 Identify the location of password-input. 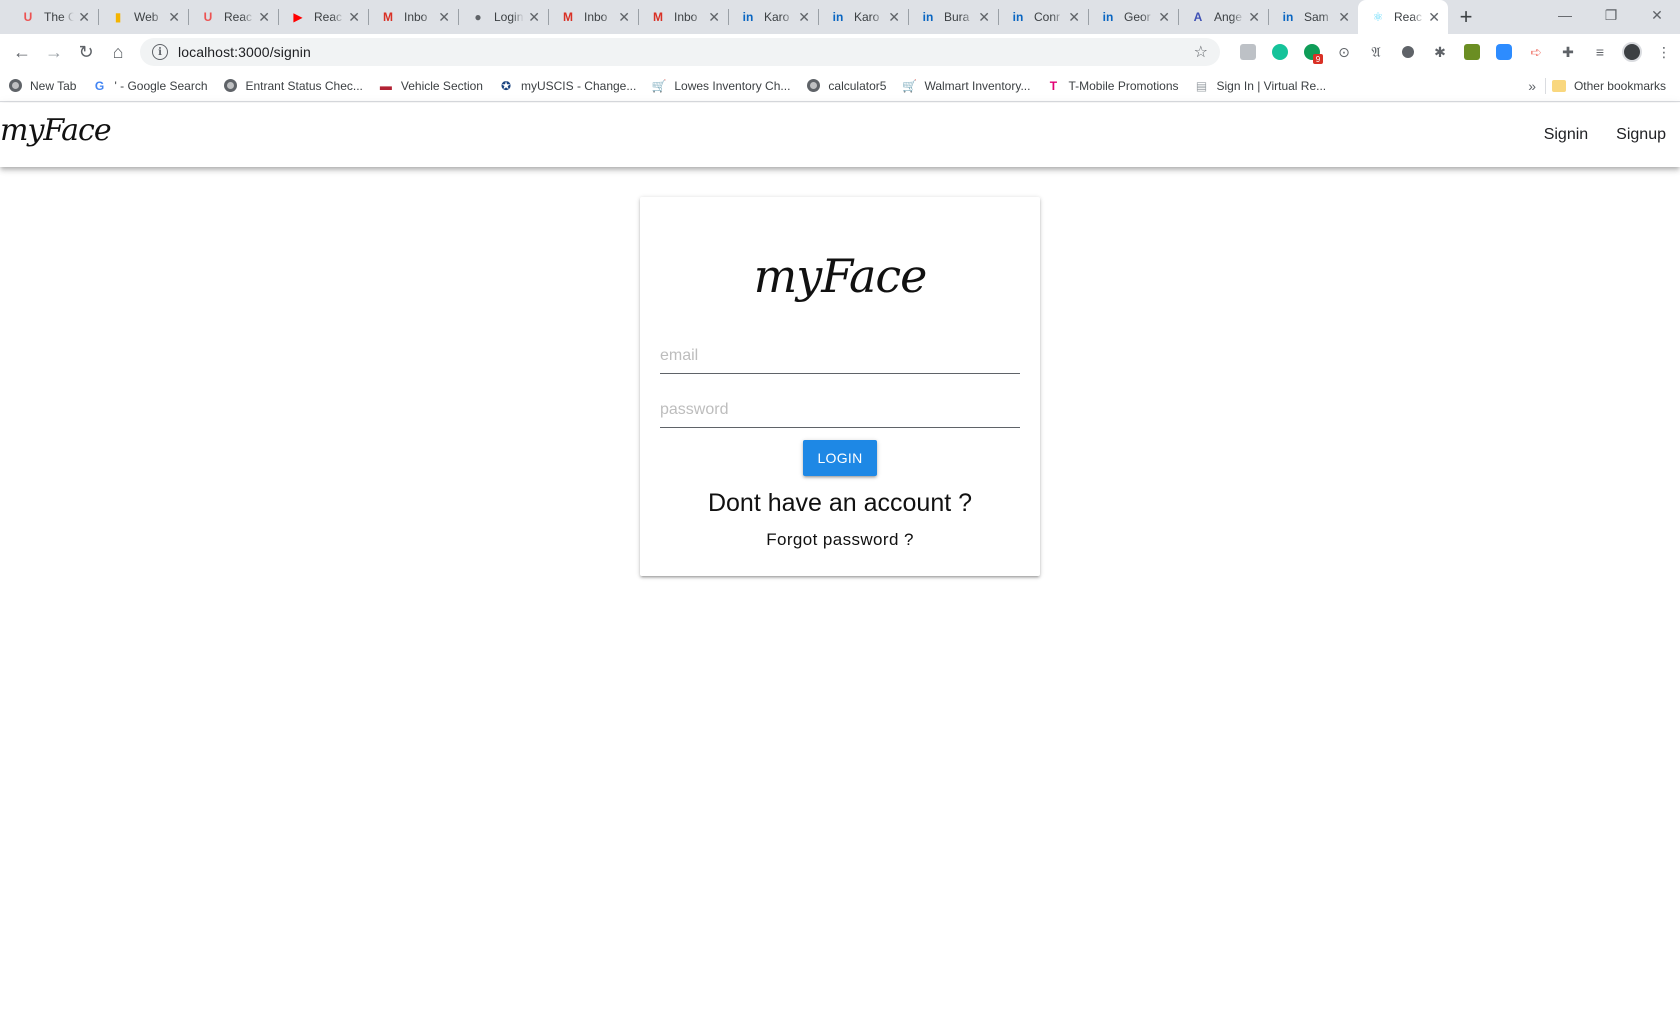
(840, 406).